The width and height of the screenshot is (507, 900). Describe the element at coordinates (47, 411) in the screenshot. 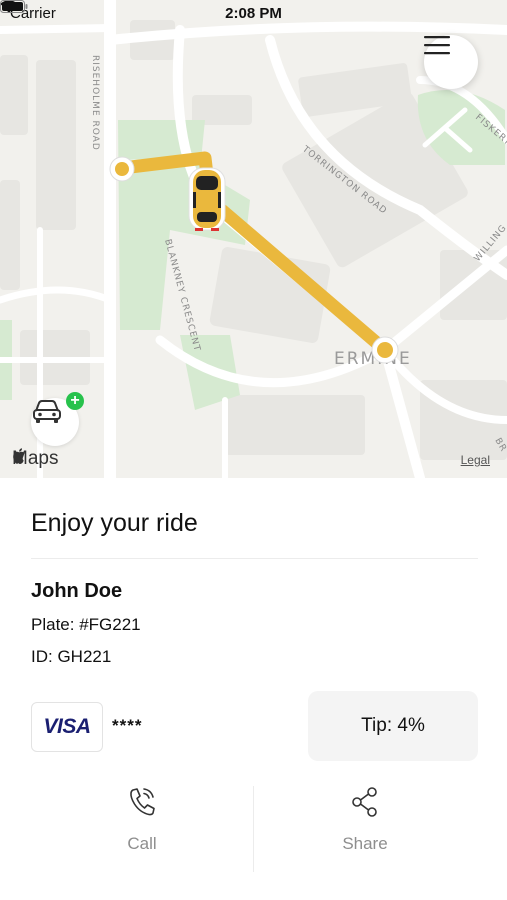

I see `car-icon` at that location.